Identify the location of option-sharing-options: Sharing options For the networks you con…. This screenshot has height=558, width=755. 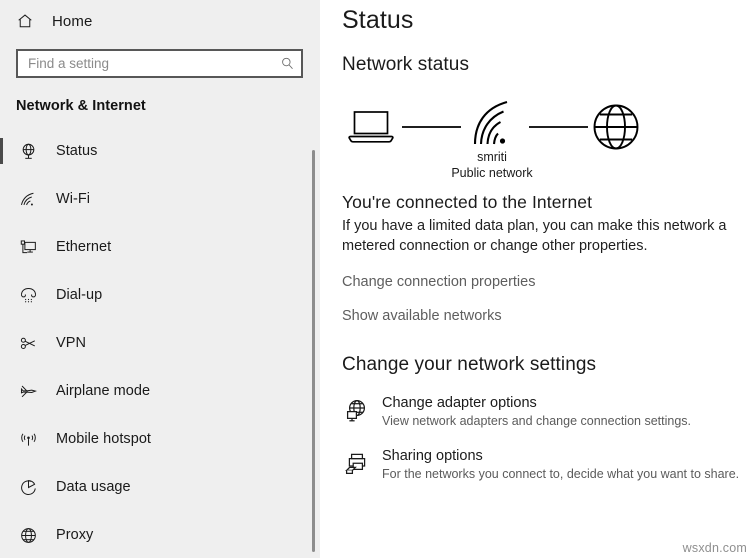
(548, 465).